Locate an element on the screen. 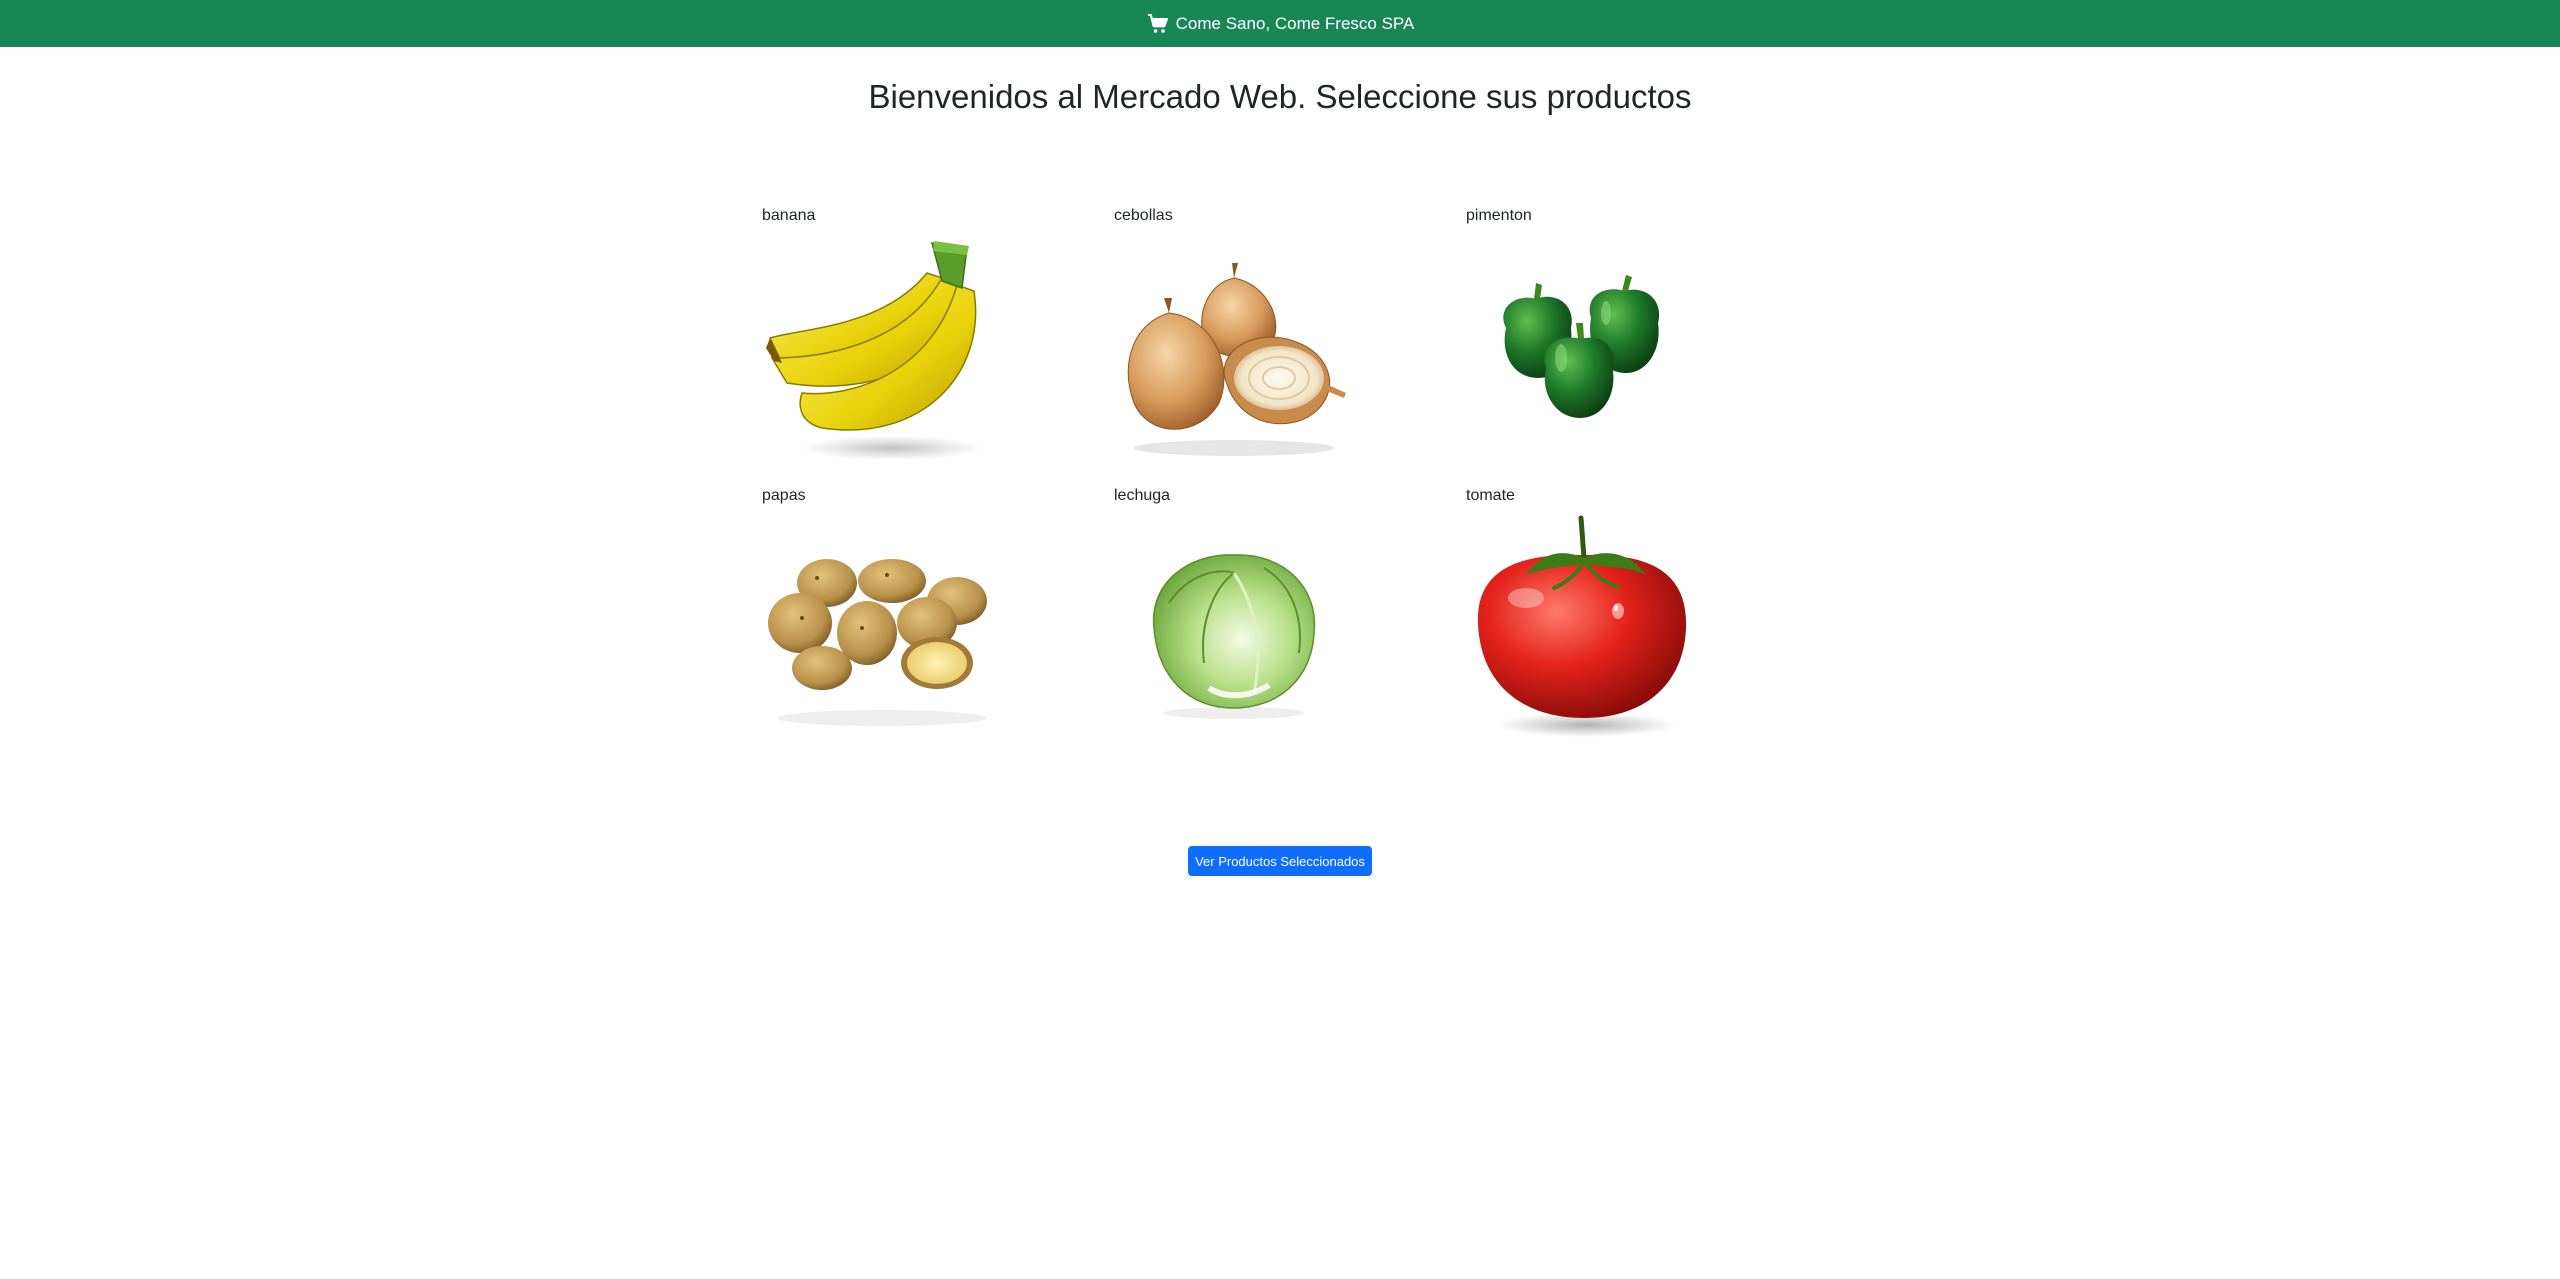 The height and width of the screenshot is (1279, 2560). product-label: lechuga is located at coordinates (1142, 495).